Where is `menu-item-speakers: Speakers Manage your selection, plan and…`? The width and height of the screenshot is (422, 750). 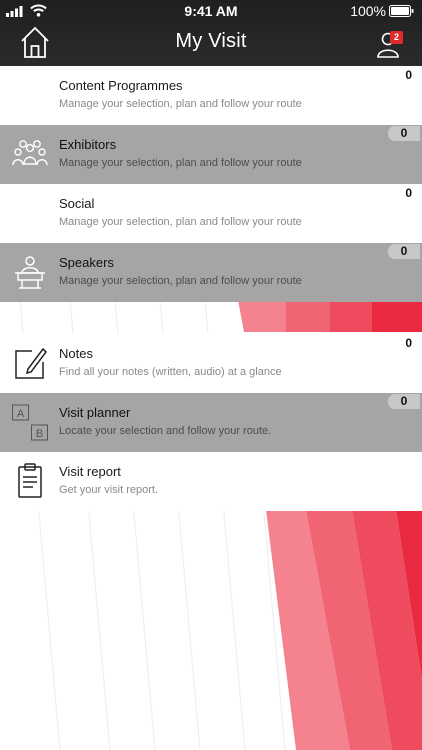 menu-item-speakers: Speakers Manage your selection, plan and… is located at coordinates (211, 272).